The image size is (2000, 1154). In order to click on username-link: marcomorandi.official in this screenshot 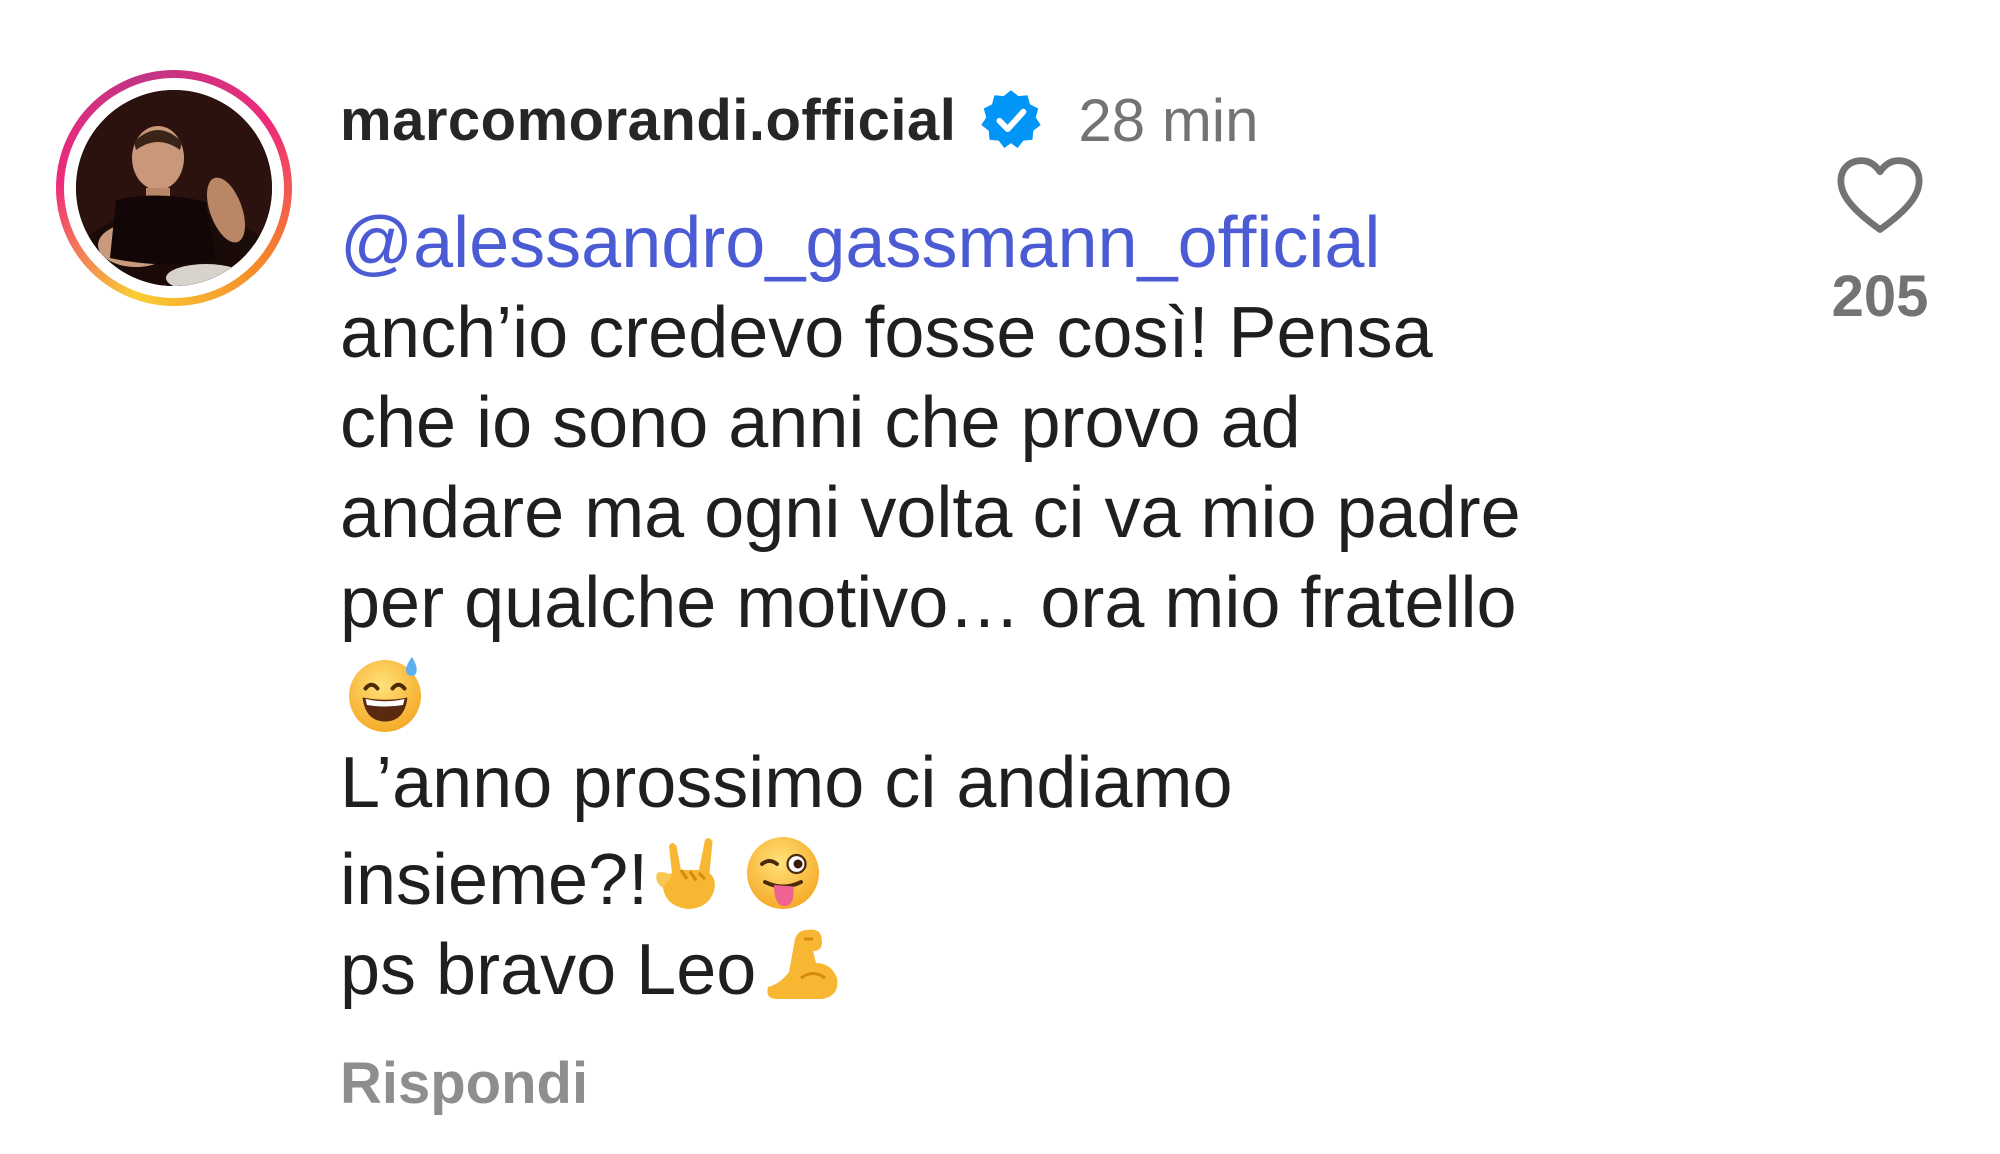, I will do `click(648, 120)`.